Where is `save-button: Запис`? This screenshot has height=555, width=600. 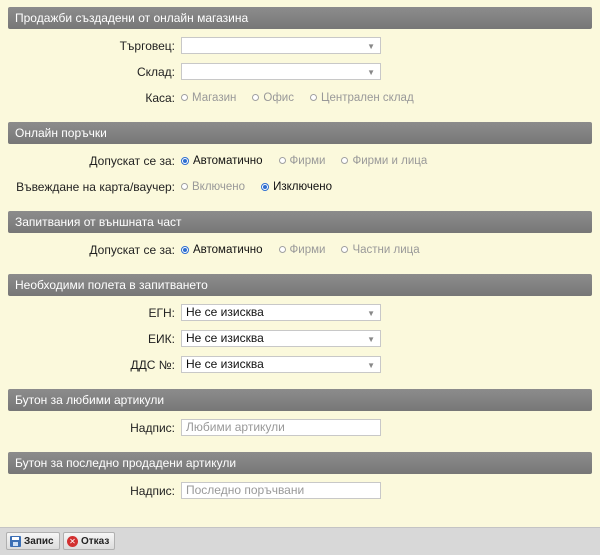
save-button: Запис is located at coordinates (33, 541).